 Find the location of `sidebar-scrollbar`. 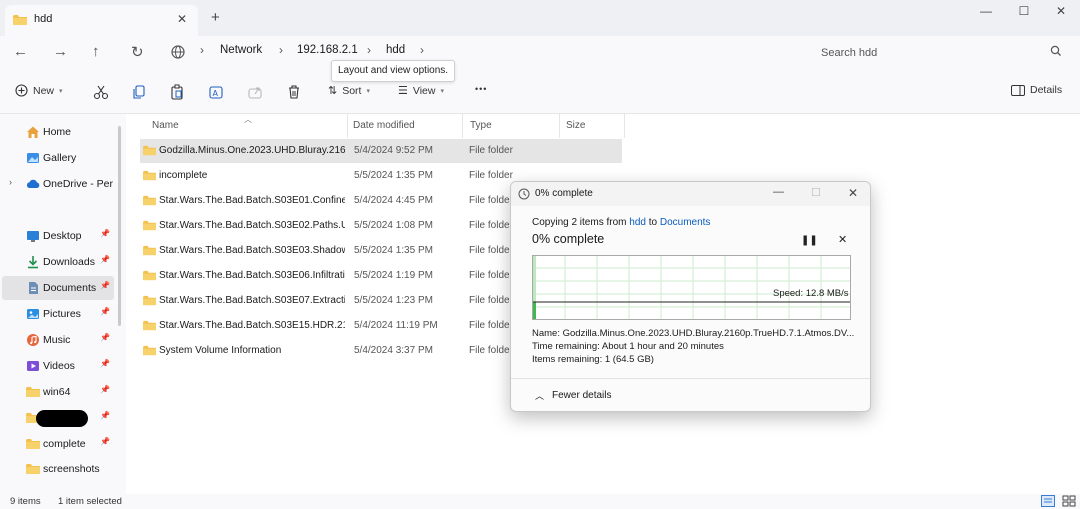

sidebar-scrollbar is located at coordinates (119, 226).